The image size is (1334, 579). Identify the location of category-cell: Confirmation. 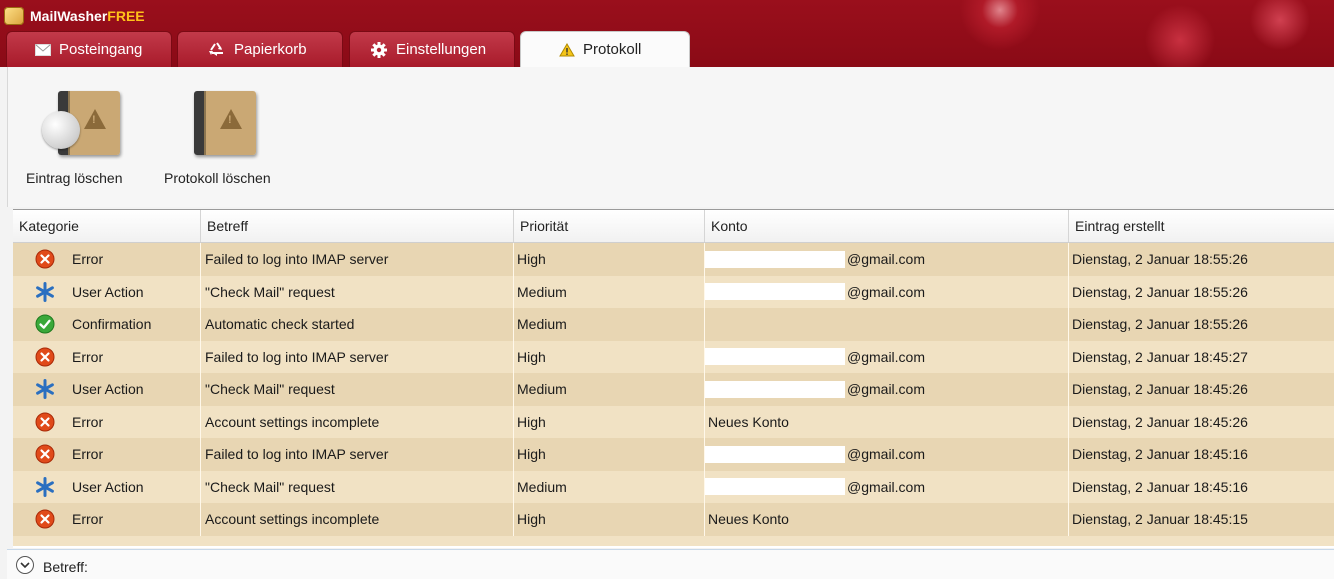
(107, 324).